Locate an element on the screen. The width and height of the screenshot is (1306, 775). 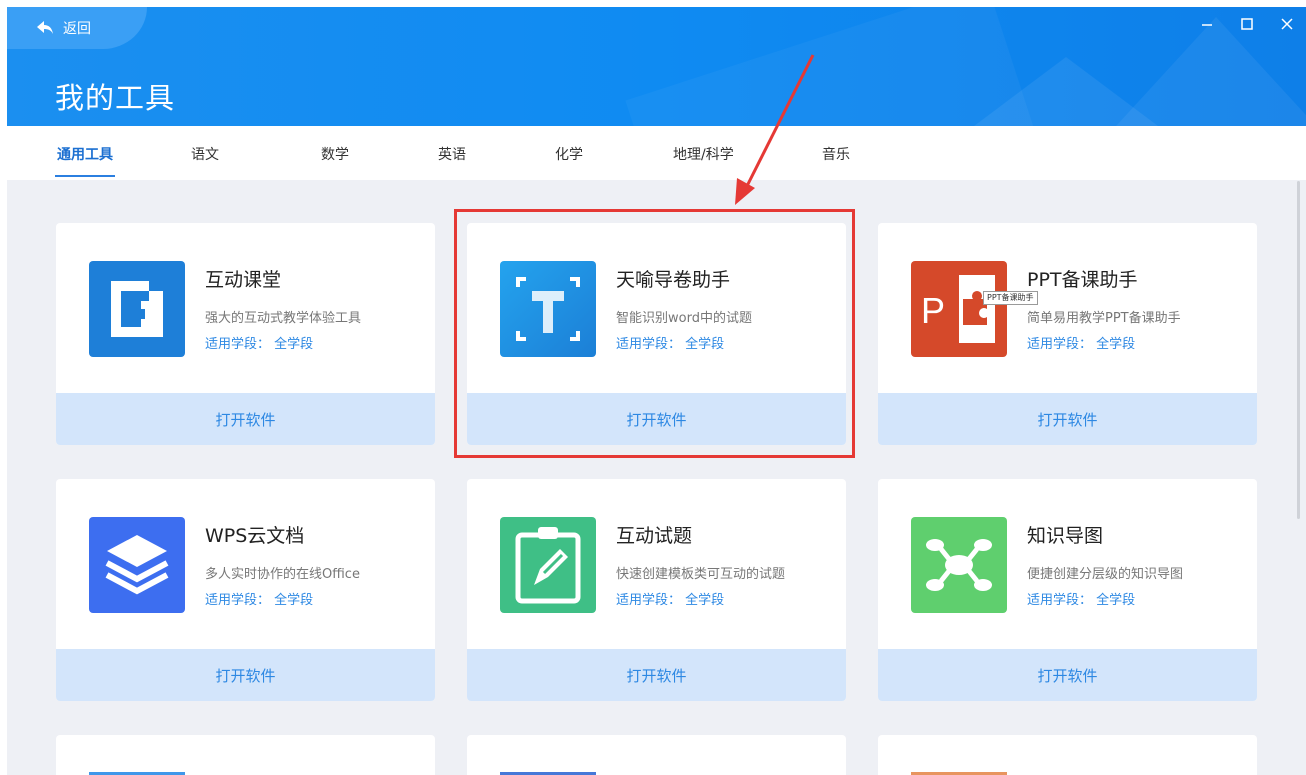
back-arrow-icon is located at coordinates (45, 27).